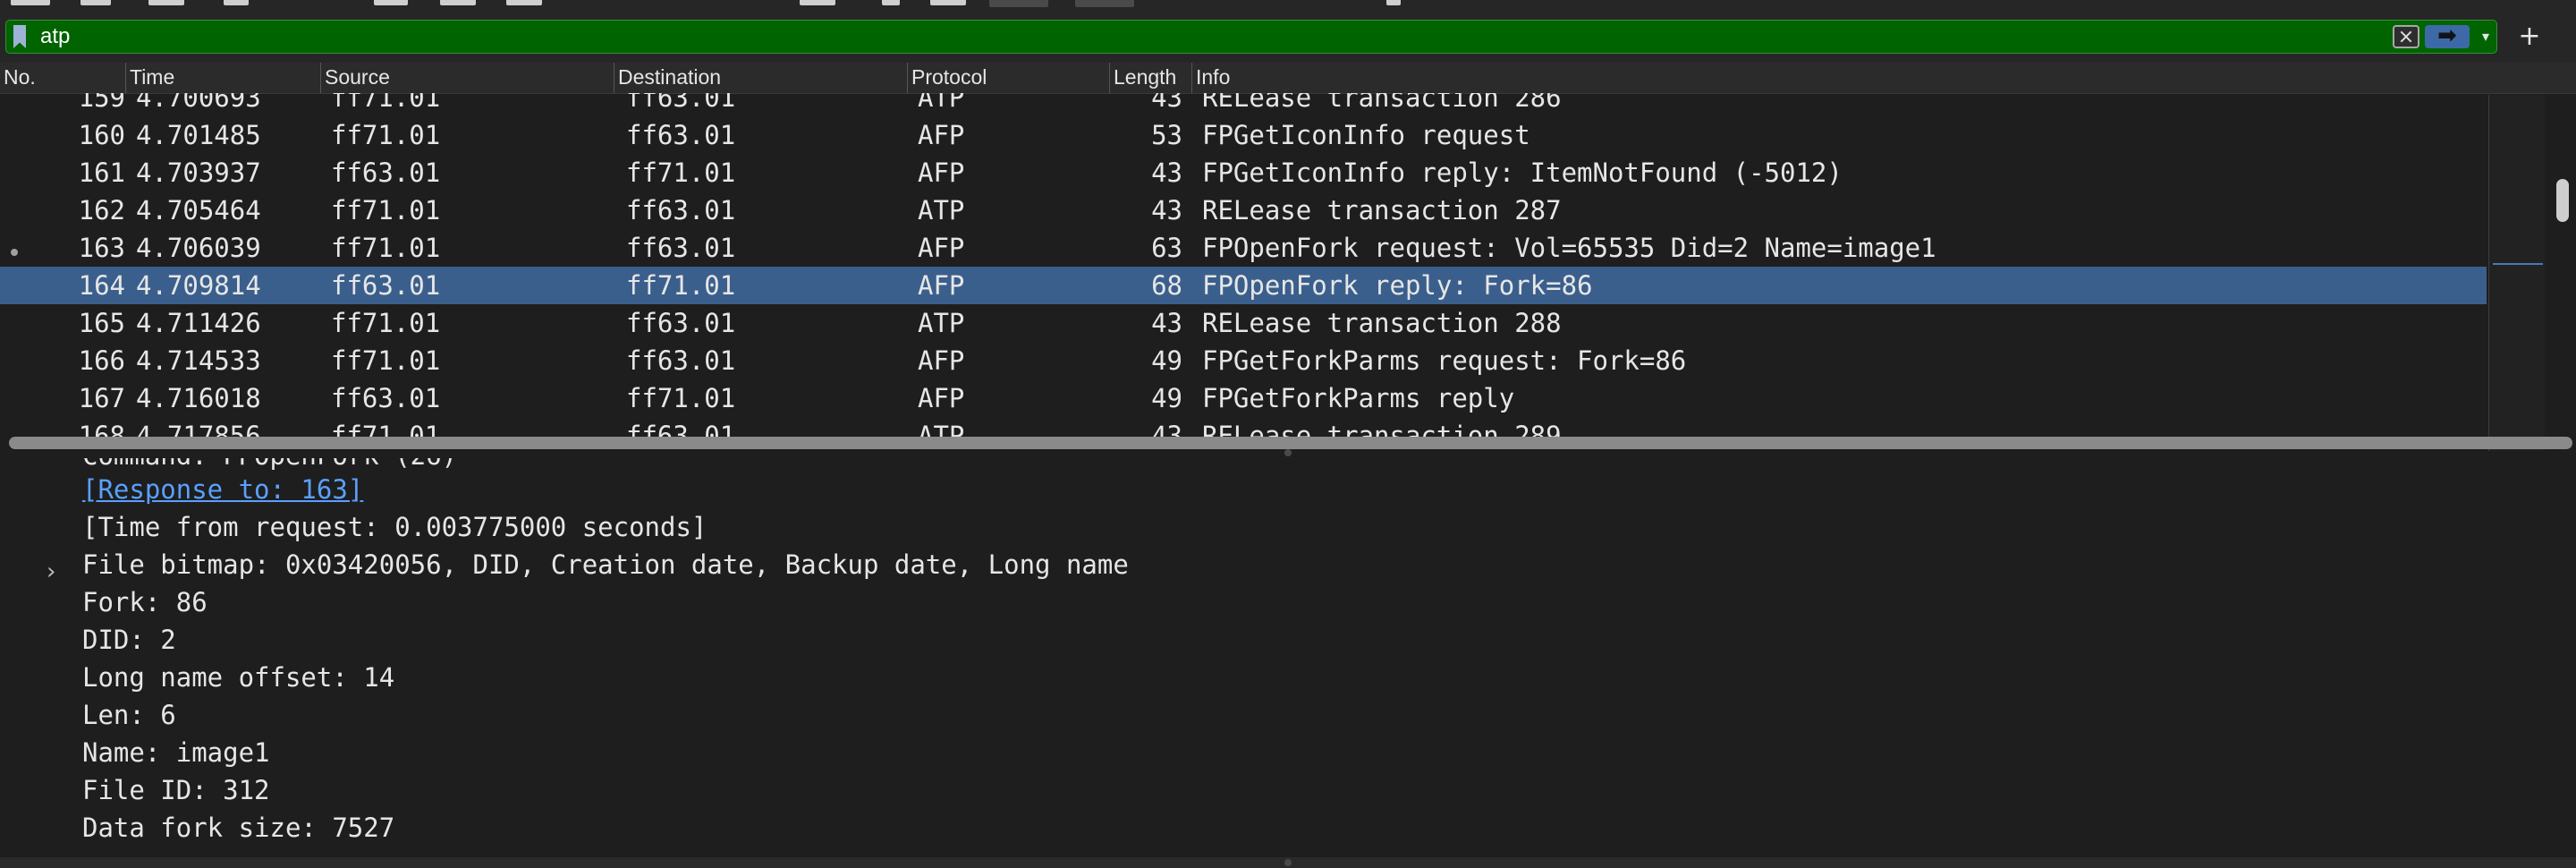 This screenshot has width=2576, height=868. I want to click on main-toolbar, so click(1288, 6).